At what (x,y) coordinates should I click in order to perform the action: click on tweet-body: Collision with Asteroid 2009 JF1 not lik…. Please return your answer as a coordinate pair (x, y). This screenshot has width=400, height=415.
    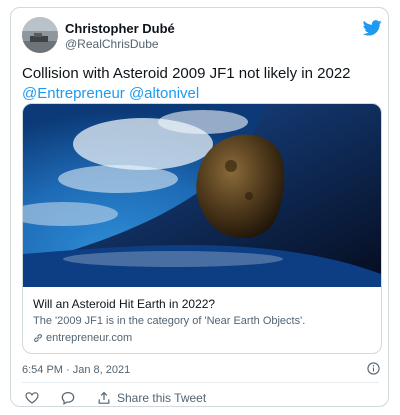
    Looking at the image, I should click on (186, 73).